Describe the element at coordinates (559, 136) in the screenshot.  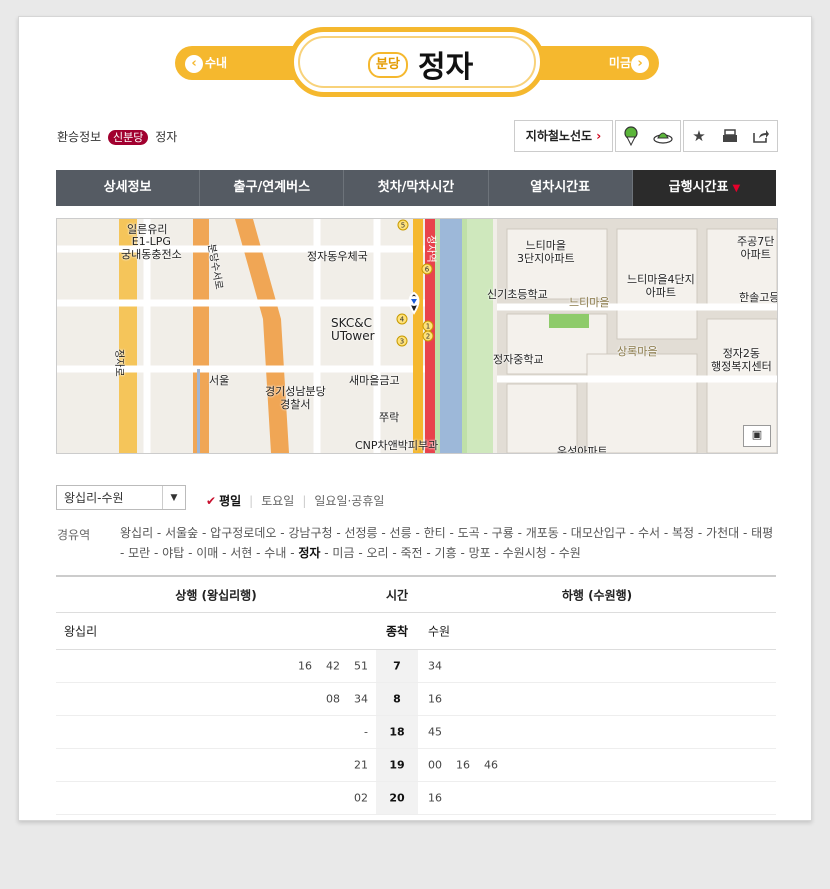
I see `subway-map-label: 지하철노선도` at that location.